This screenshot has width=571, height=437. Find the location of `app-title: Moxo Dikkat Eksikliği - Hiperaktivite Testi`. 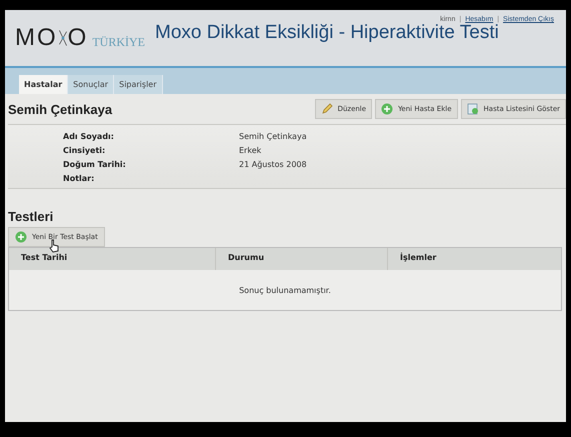

app-title: Moxo Dikkat Eksikliği - Hiperaktivite Testi is located at coordinates (327, 33).